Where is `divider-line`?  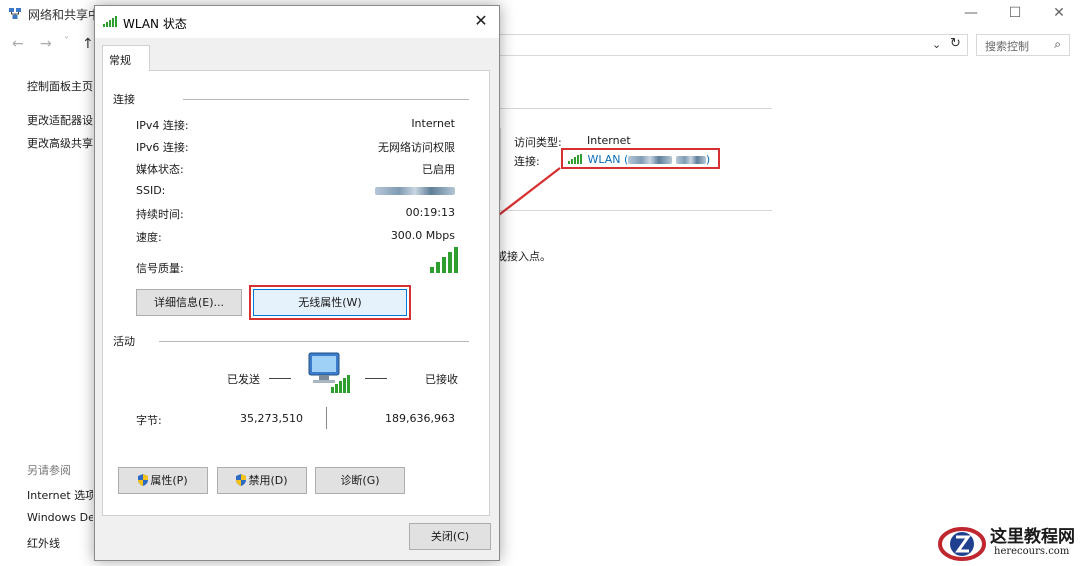 divider-line is located at coordinates (636, 108).